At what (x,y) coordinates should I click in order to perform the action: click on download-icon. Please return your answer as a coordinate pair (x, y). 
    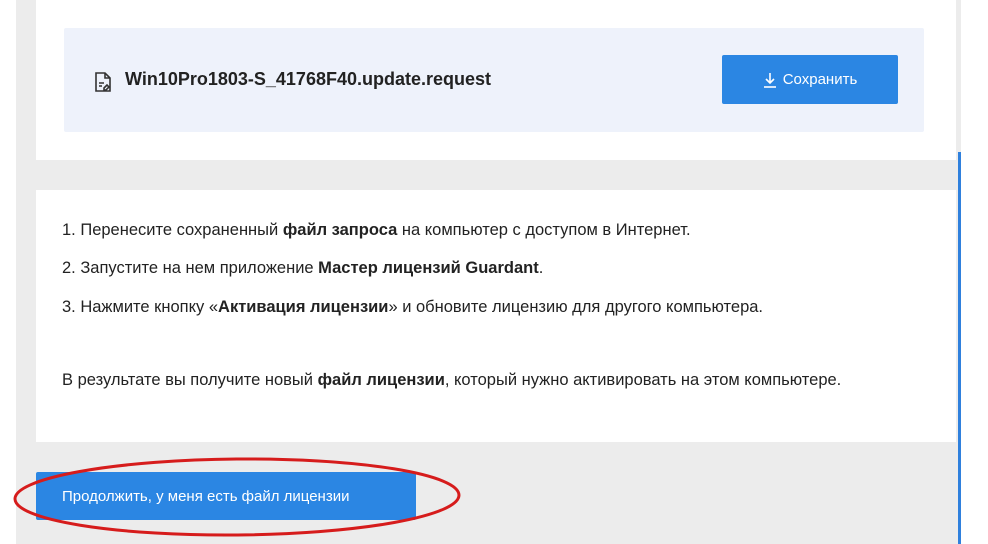
    Looking at the image, I should click on (769, 80).